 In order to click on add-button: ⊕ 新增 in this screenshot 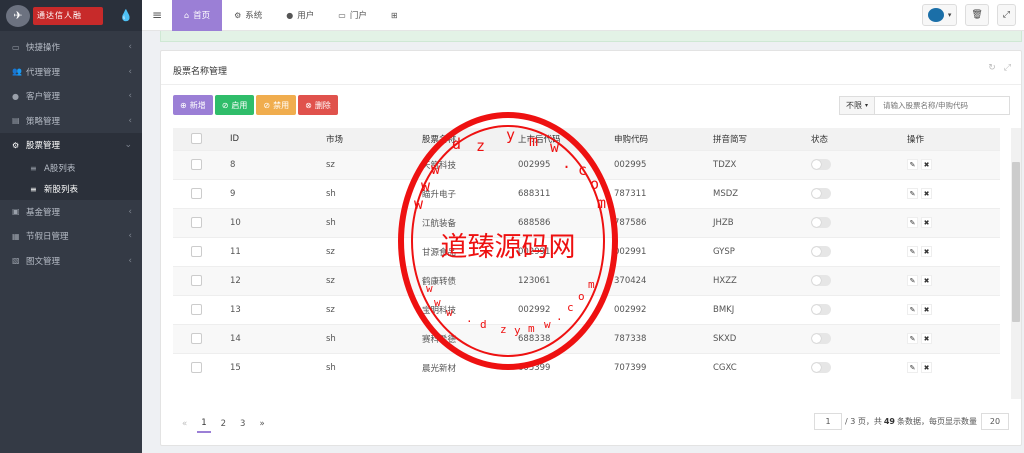, I will do `click(193, 105)`.